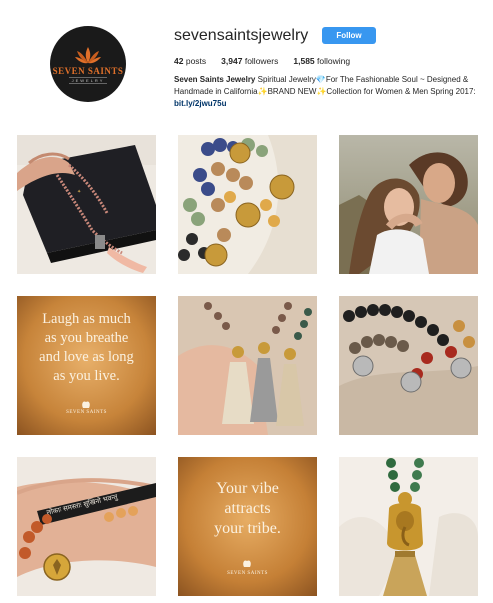  Describe the element at coordinates (88, 80) in the screenshot. I see `avatar-logo-subtext: JEWELRY` at that location.